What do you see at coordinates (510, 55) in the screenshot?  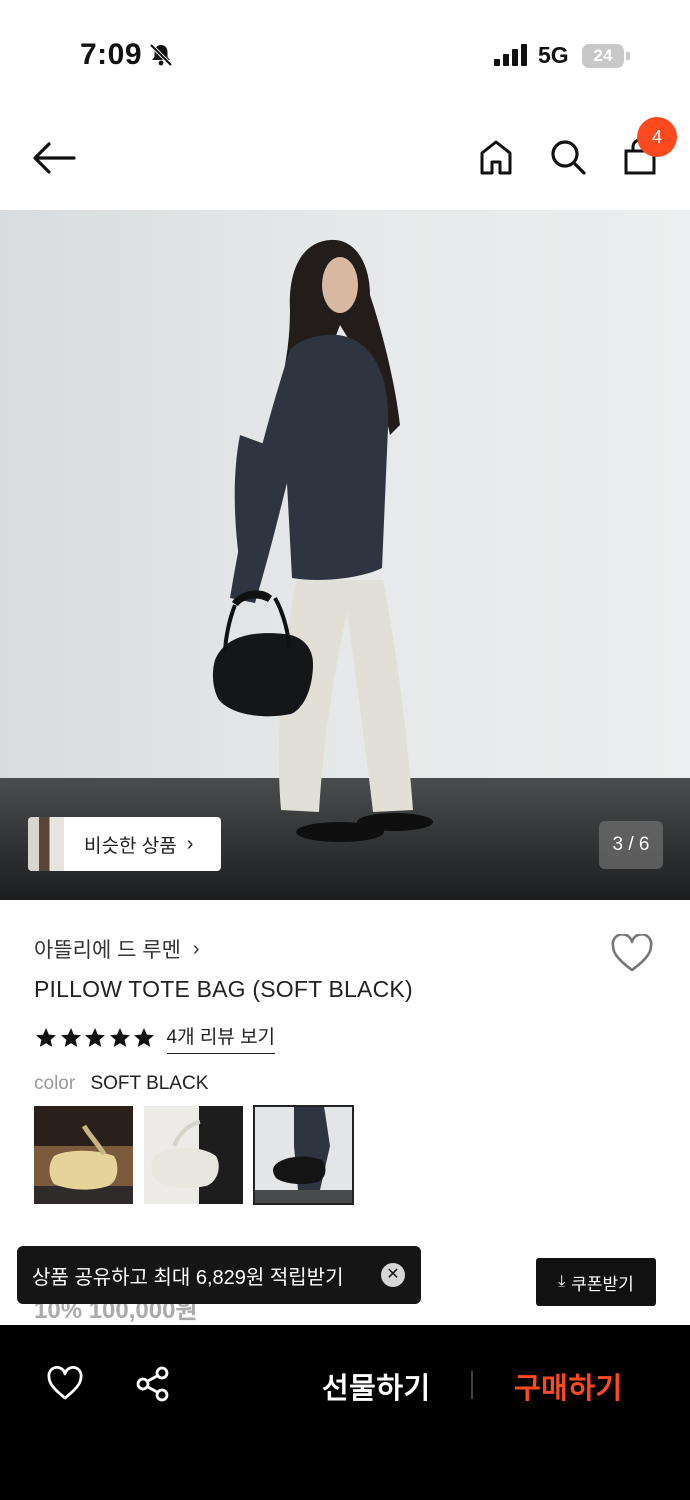 I see `signal-icon` at bounding box center [510, 55].